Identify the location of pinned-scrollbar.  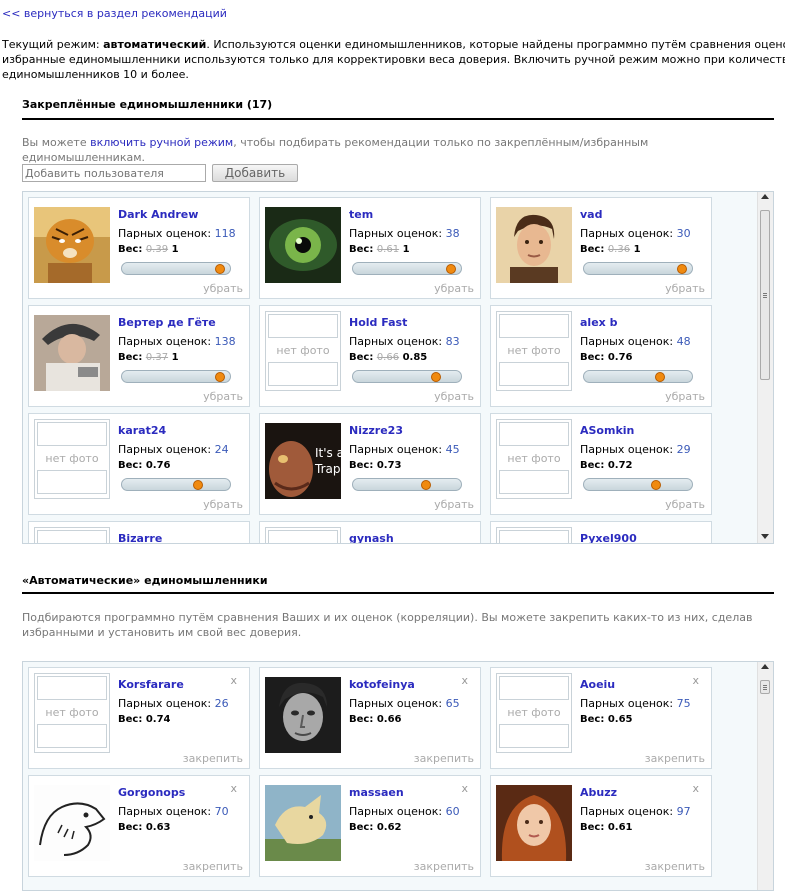
(765, 367).